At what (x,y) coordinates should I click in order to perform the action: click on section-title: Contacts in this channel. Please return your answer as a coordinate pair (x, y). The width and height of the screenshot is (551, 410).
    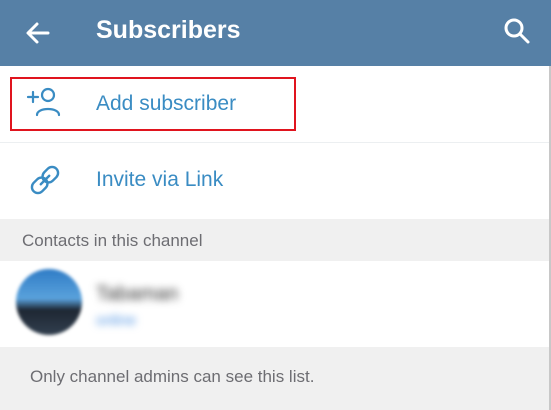
    Looking at the image, I should click on (112, 240).